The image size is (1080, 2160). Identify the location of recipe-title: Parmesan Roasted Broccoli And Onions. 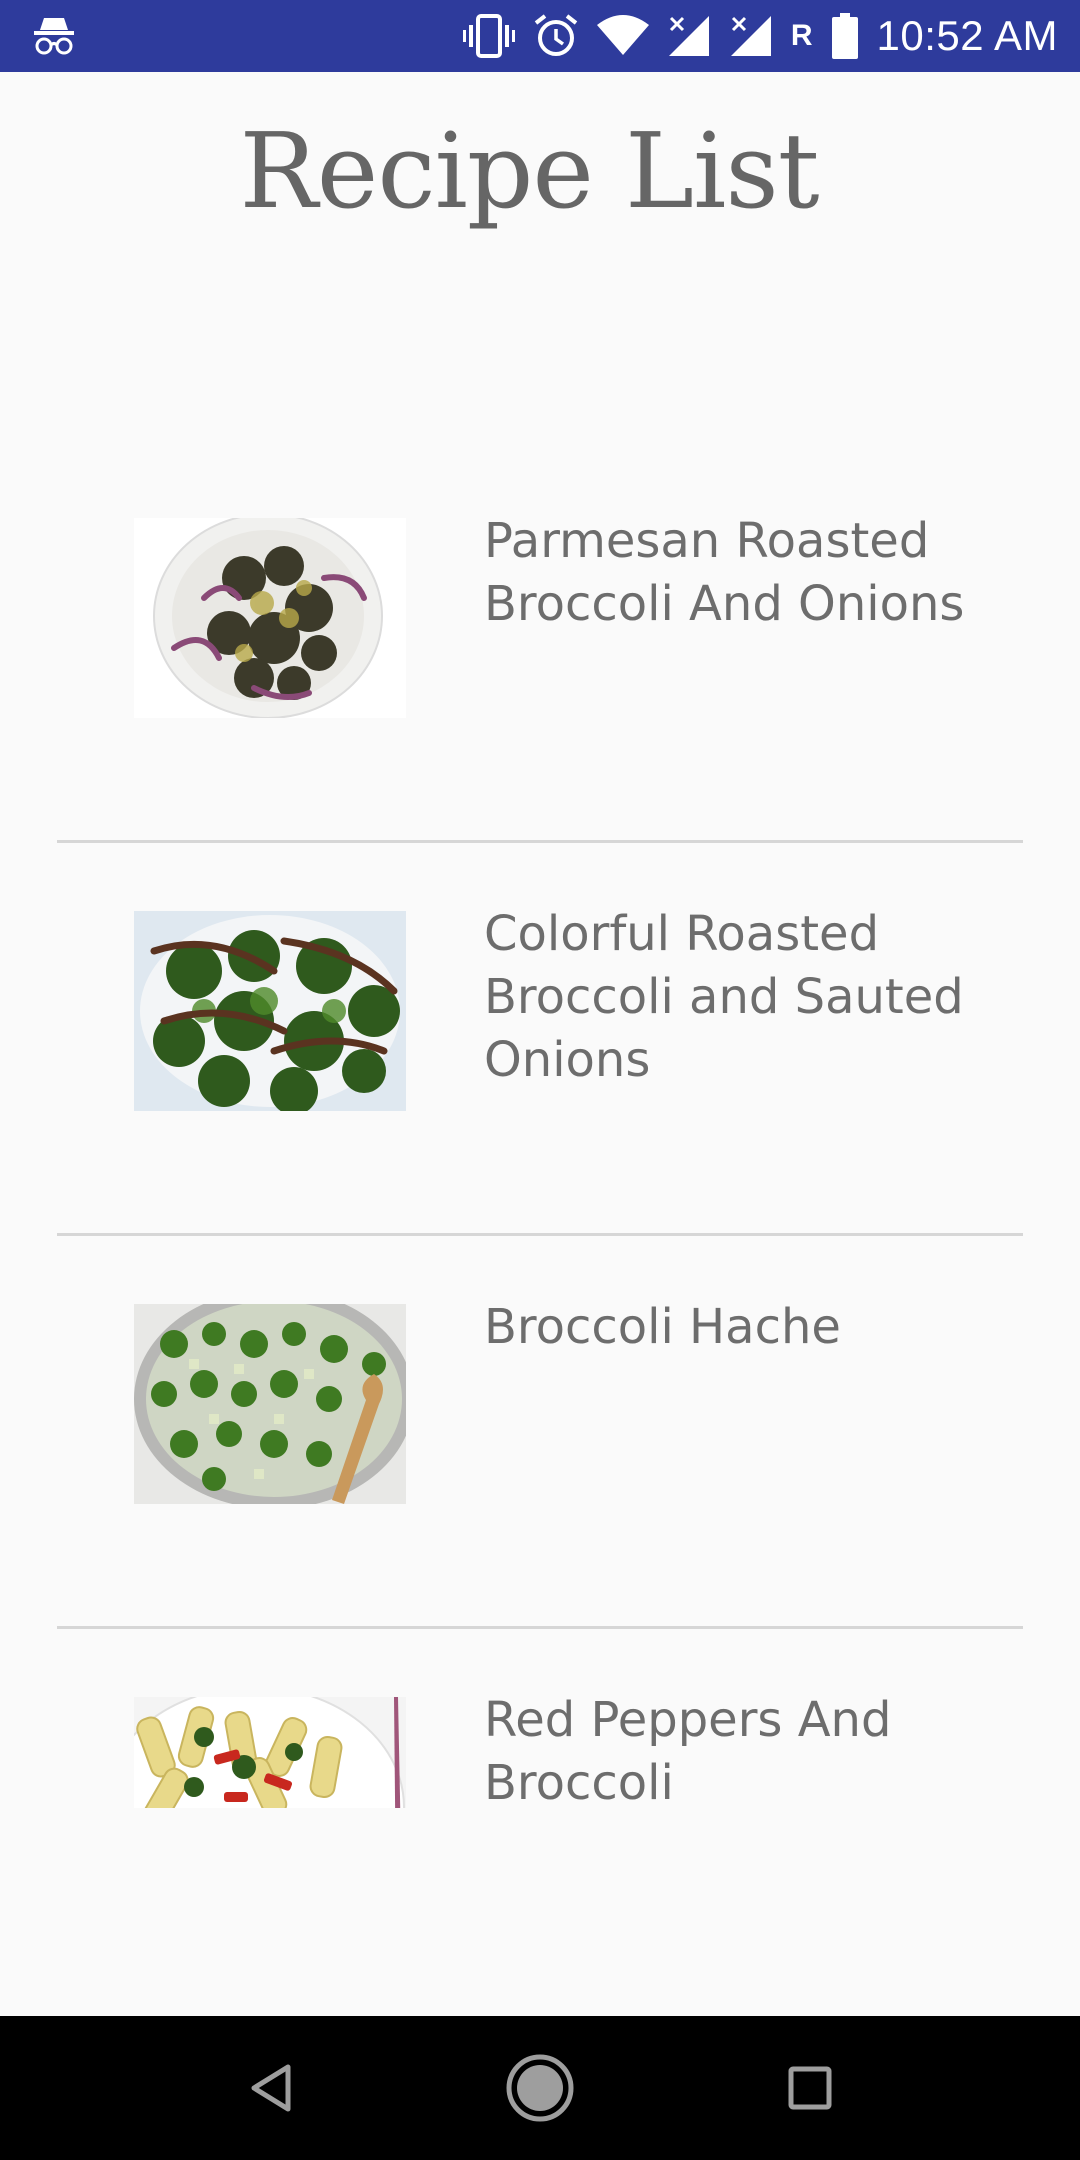
(724, 572).